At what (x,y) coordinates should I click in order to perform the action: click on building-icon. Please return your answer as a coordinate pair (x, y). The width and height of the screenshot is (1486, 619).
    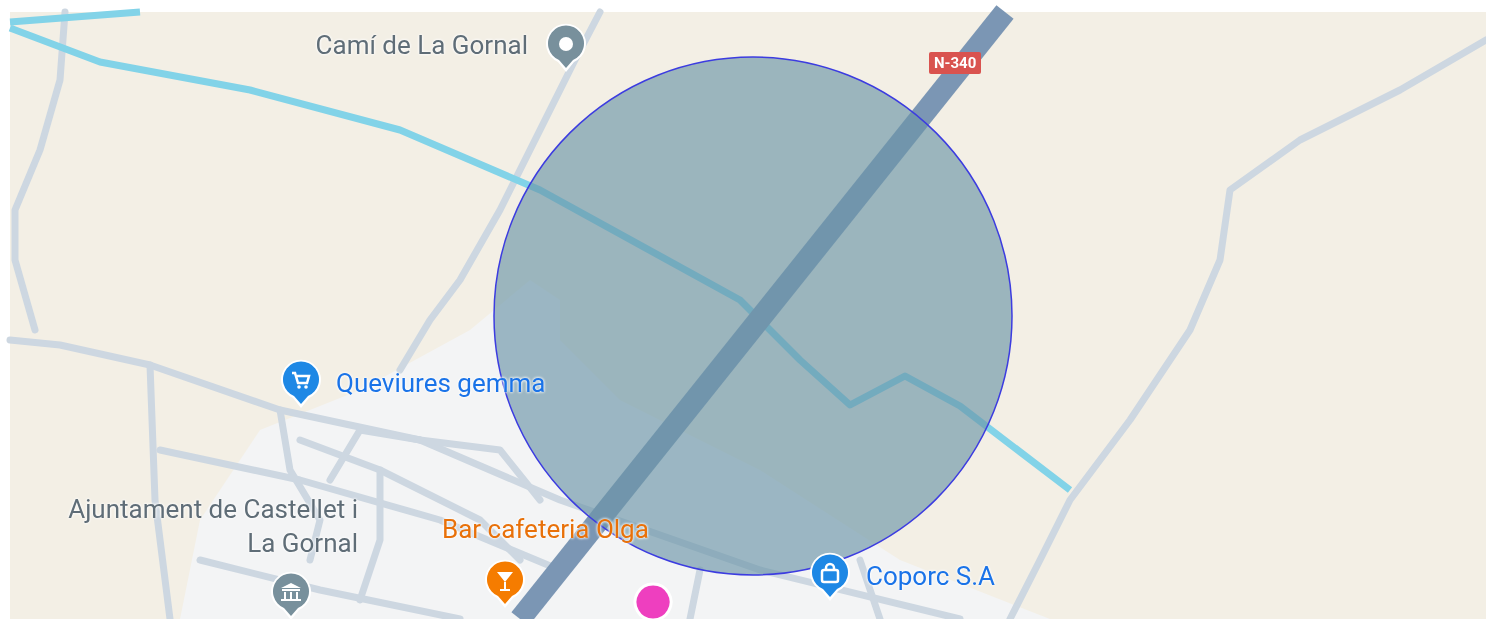
    Looking at the image, I should click on (291, 594).